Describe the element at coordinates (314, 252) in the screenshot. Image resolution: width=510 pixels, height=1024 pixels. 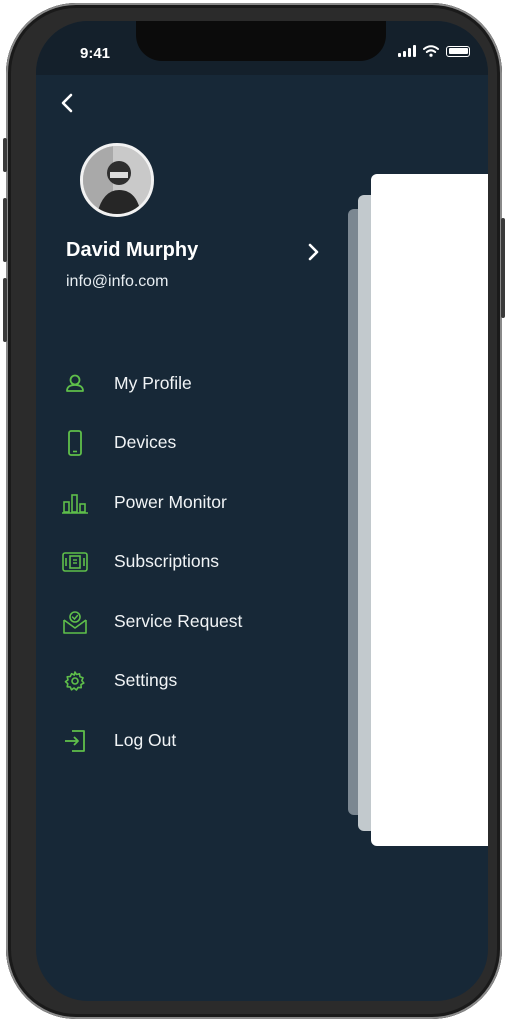
I see `chevron-right-icon` at that location.